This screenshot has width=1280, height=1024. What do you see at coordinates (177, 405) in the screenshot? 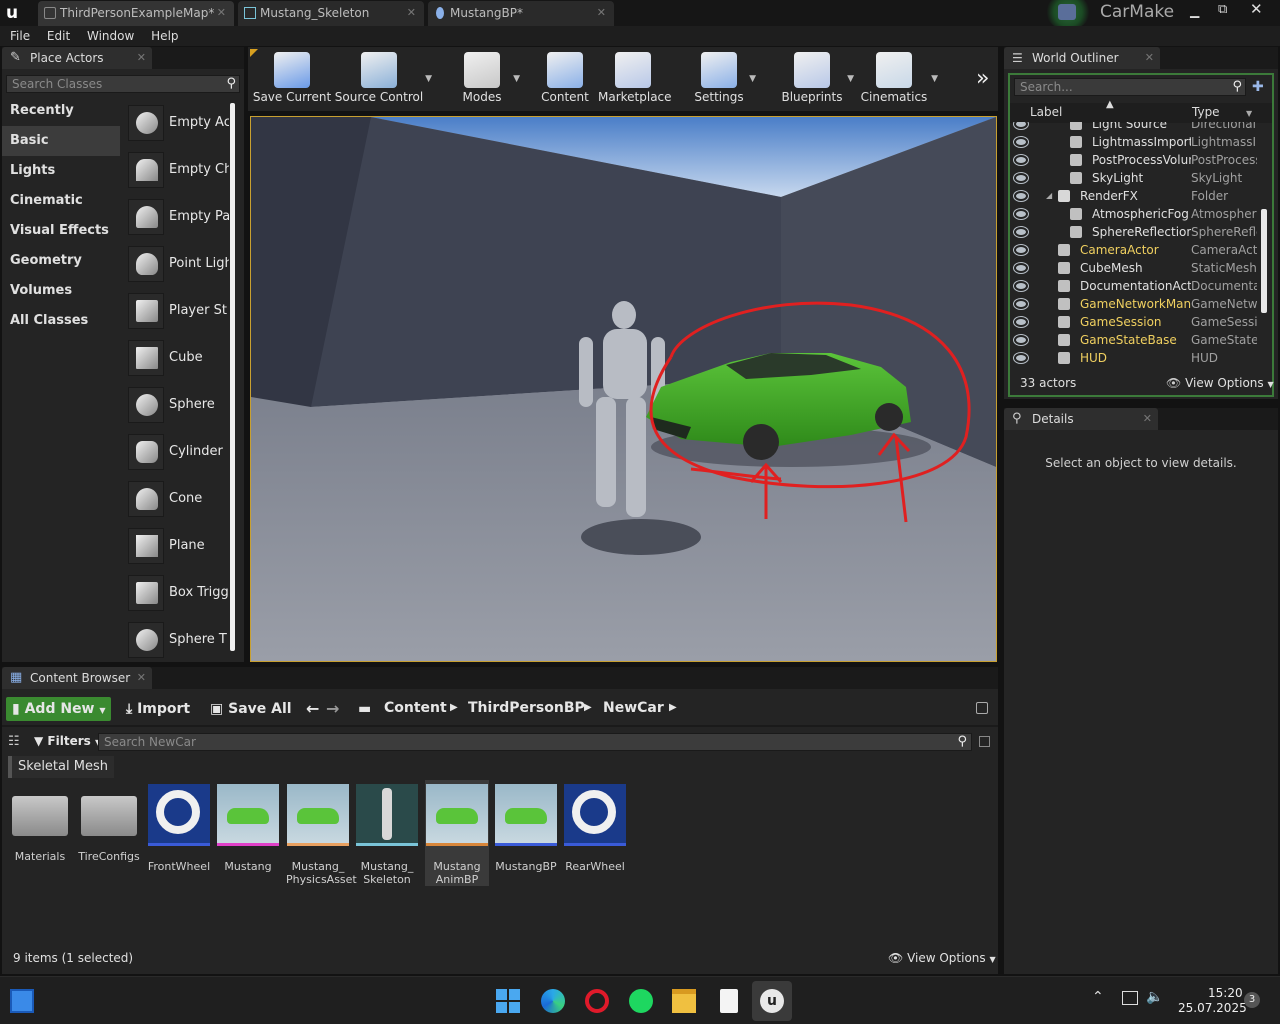
I see `actor-item: Sphere` at bounding box center [177, 405].